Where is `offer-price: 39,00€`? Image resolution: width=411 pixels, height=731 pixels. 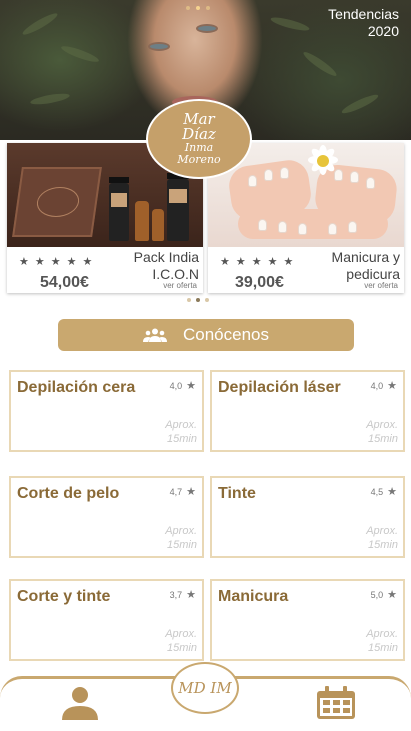
offer-price: 39,00€ is located at coordinates (259, 282).